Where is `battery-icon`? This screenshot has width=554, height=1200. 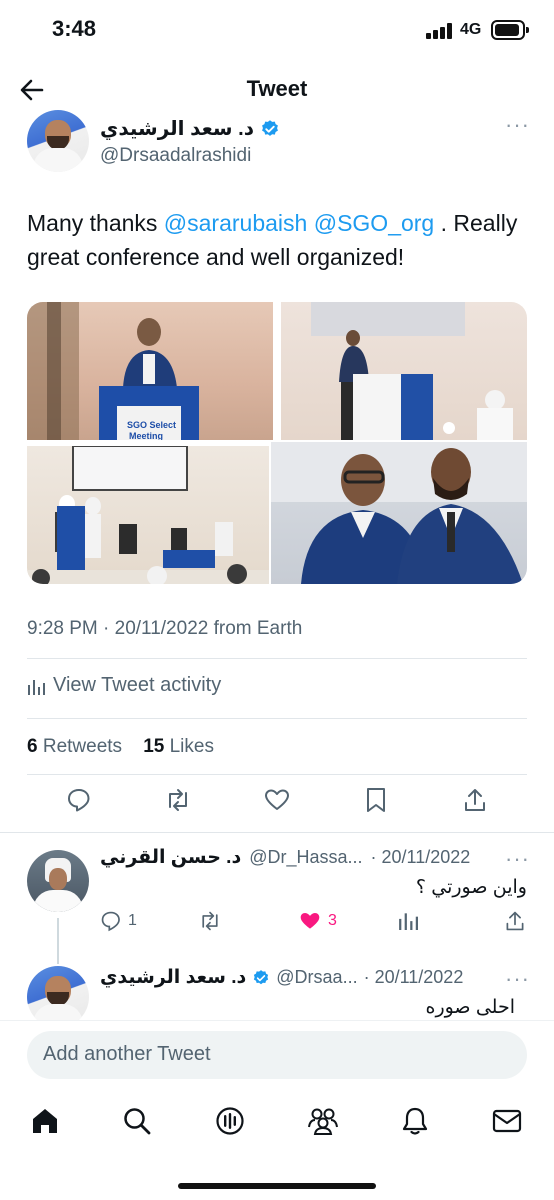 battery-icon is located at coordinates (510, 30).